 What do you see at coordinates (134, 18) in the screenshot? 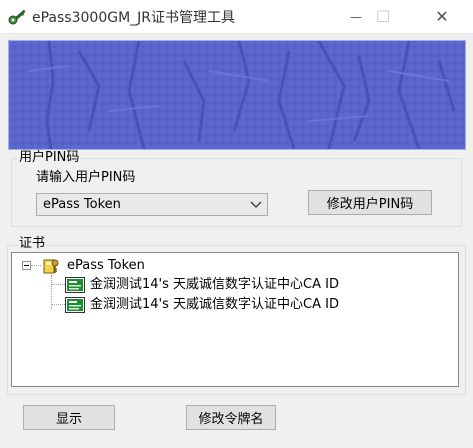
I see `window-title: ePass3000GM_JR证书管理工具` at bounding box center [134, 18].